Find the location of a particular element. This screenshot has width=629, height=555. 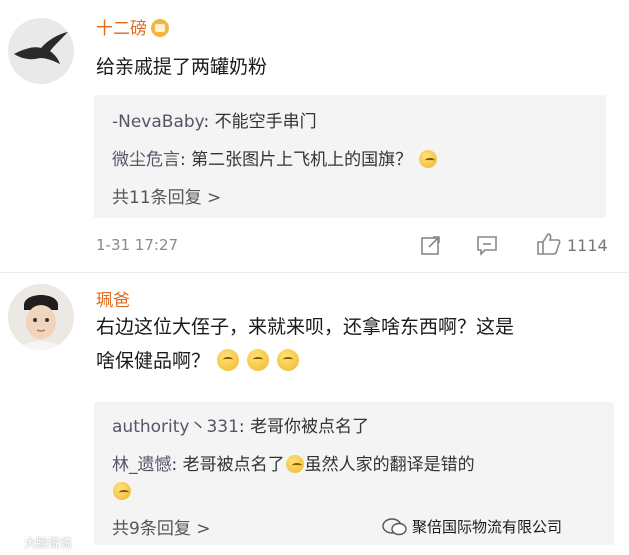

reply-item: authority丶331: 老哥你被点名了 is located at coordinates (241, 427).